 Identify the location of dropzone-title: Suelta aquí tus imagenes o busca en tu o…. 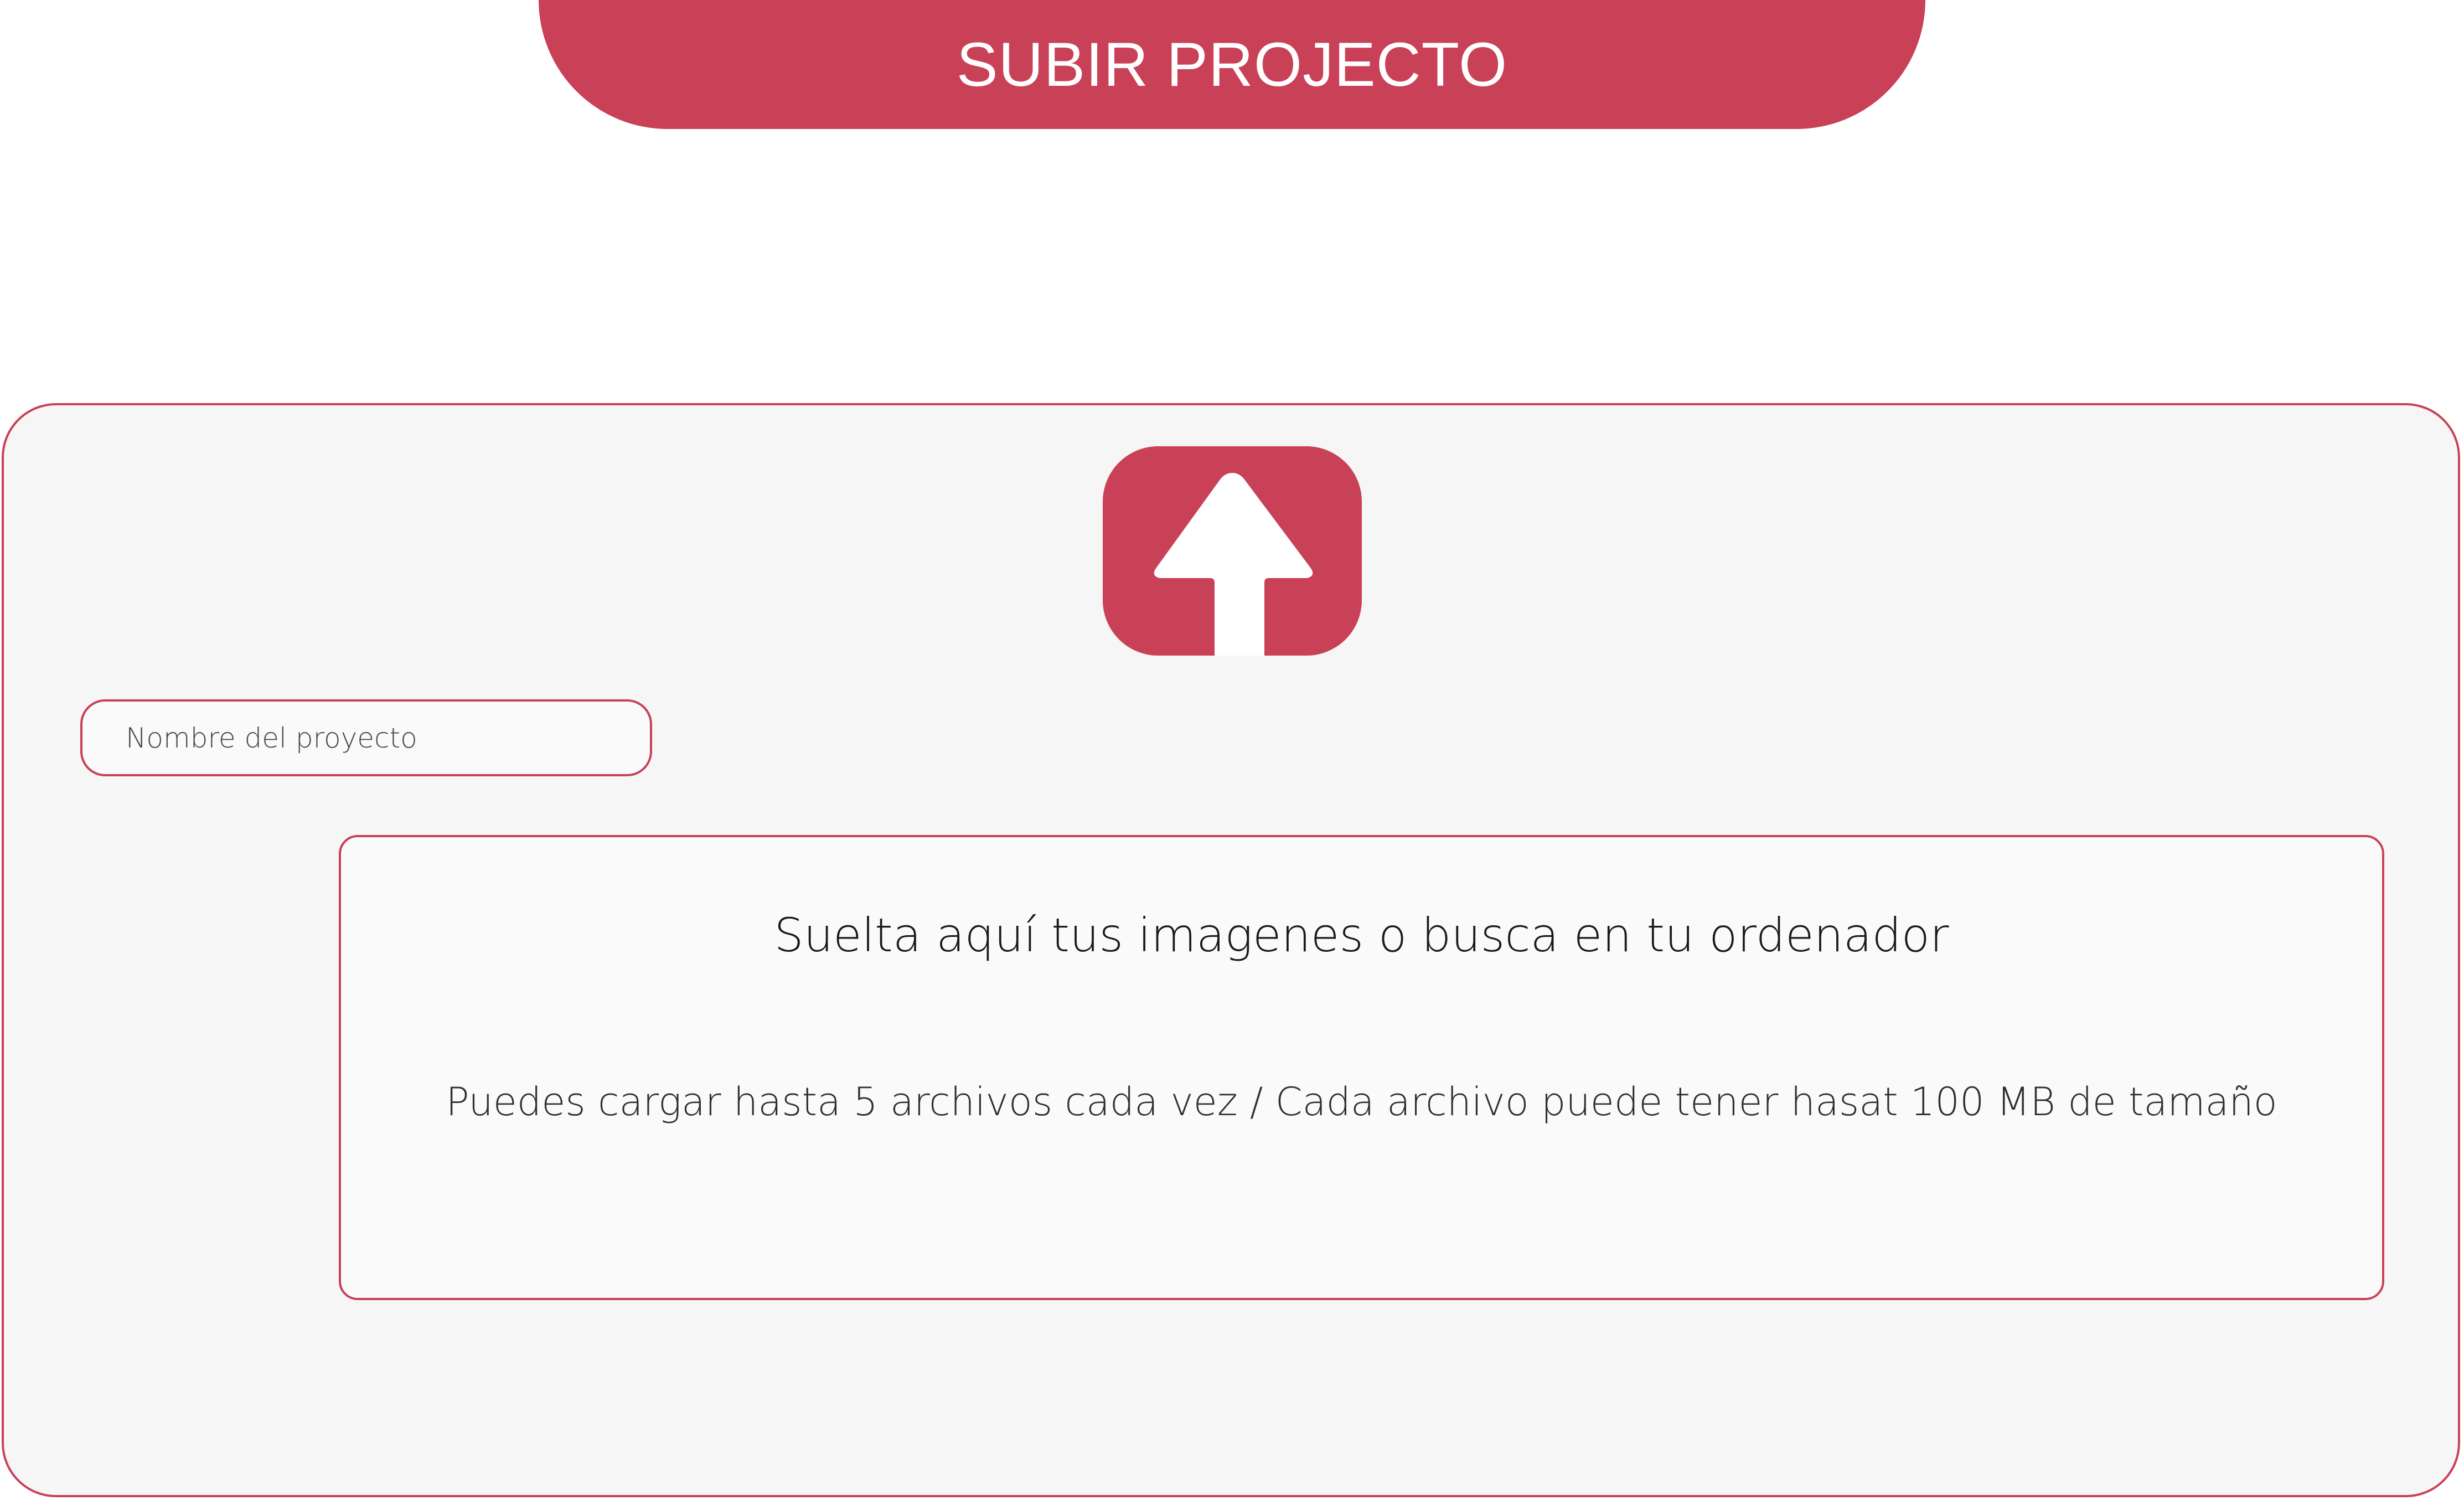
(1361, 935).